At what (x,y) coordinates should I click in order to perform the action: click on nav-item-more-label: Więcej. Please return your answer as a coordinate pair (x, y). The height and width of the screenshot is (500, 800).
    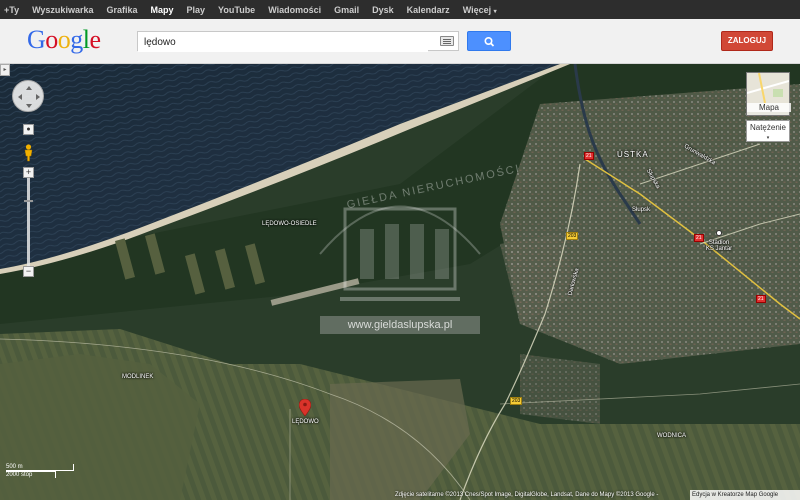
    Looking at the image, I should click on (477, 9).